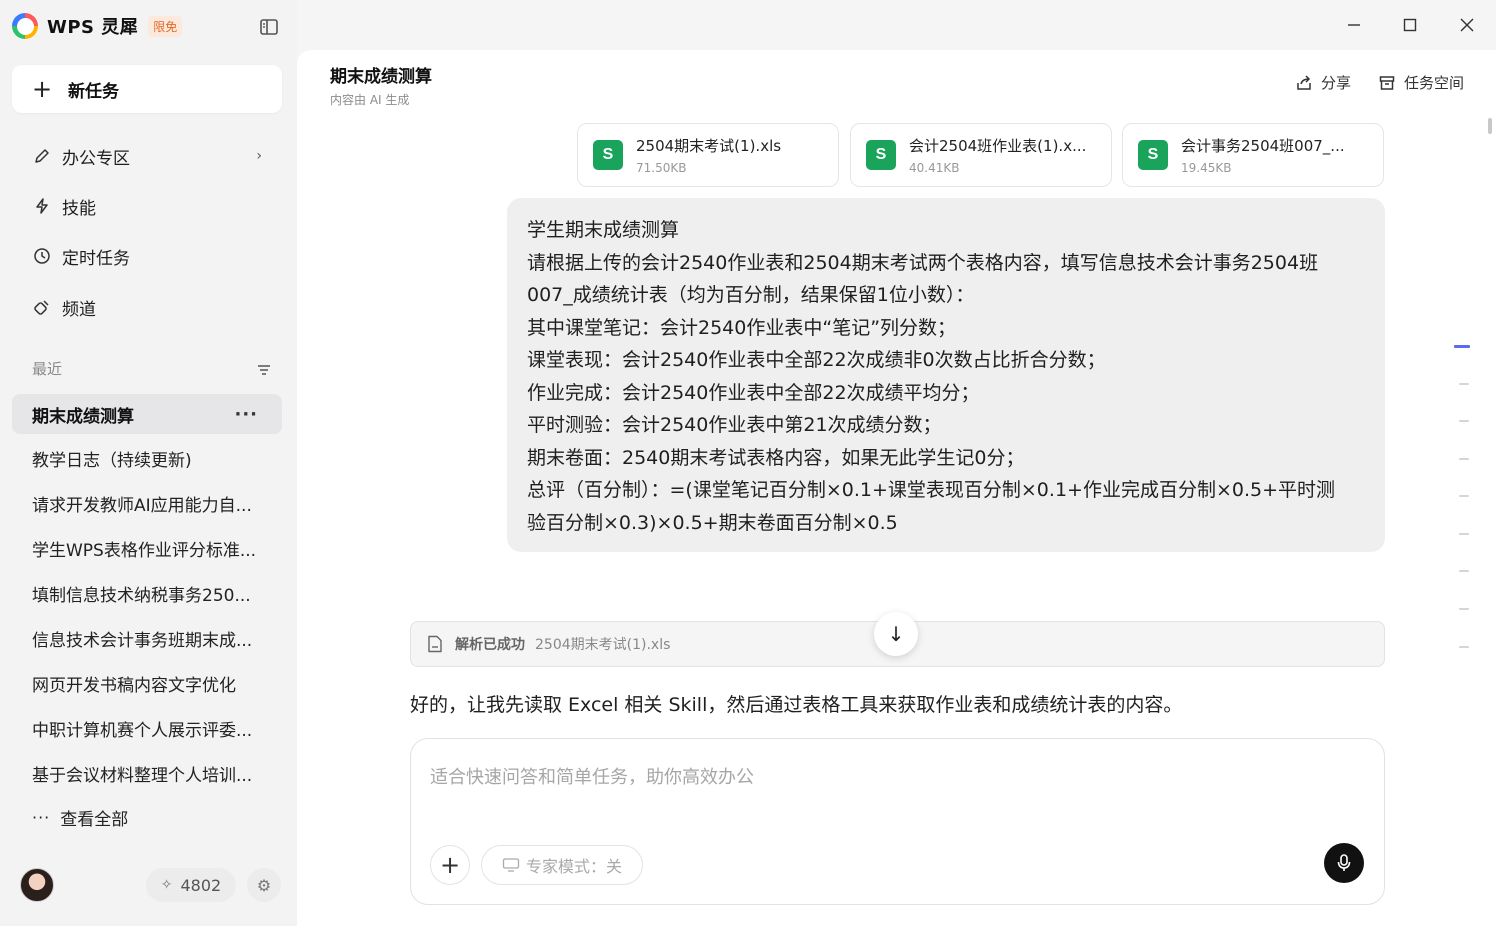  Describe the element at coordinates (42, 256) in the screenshot. I see `clock-icon` at that location.